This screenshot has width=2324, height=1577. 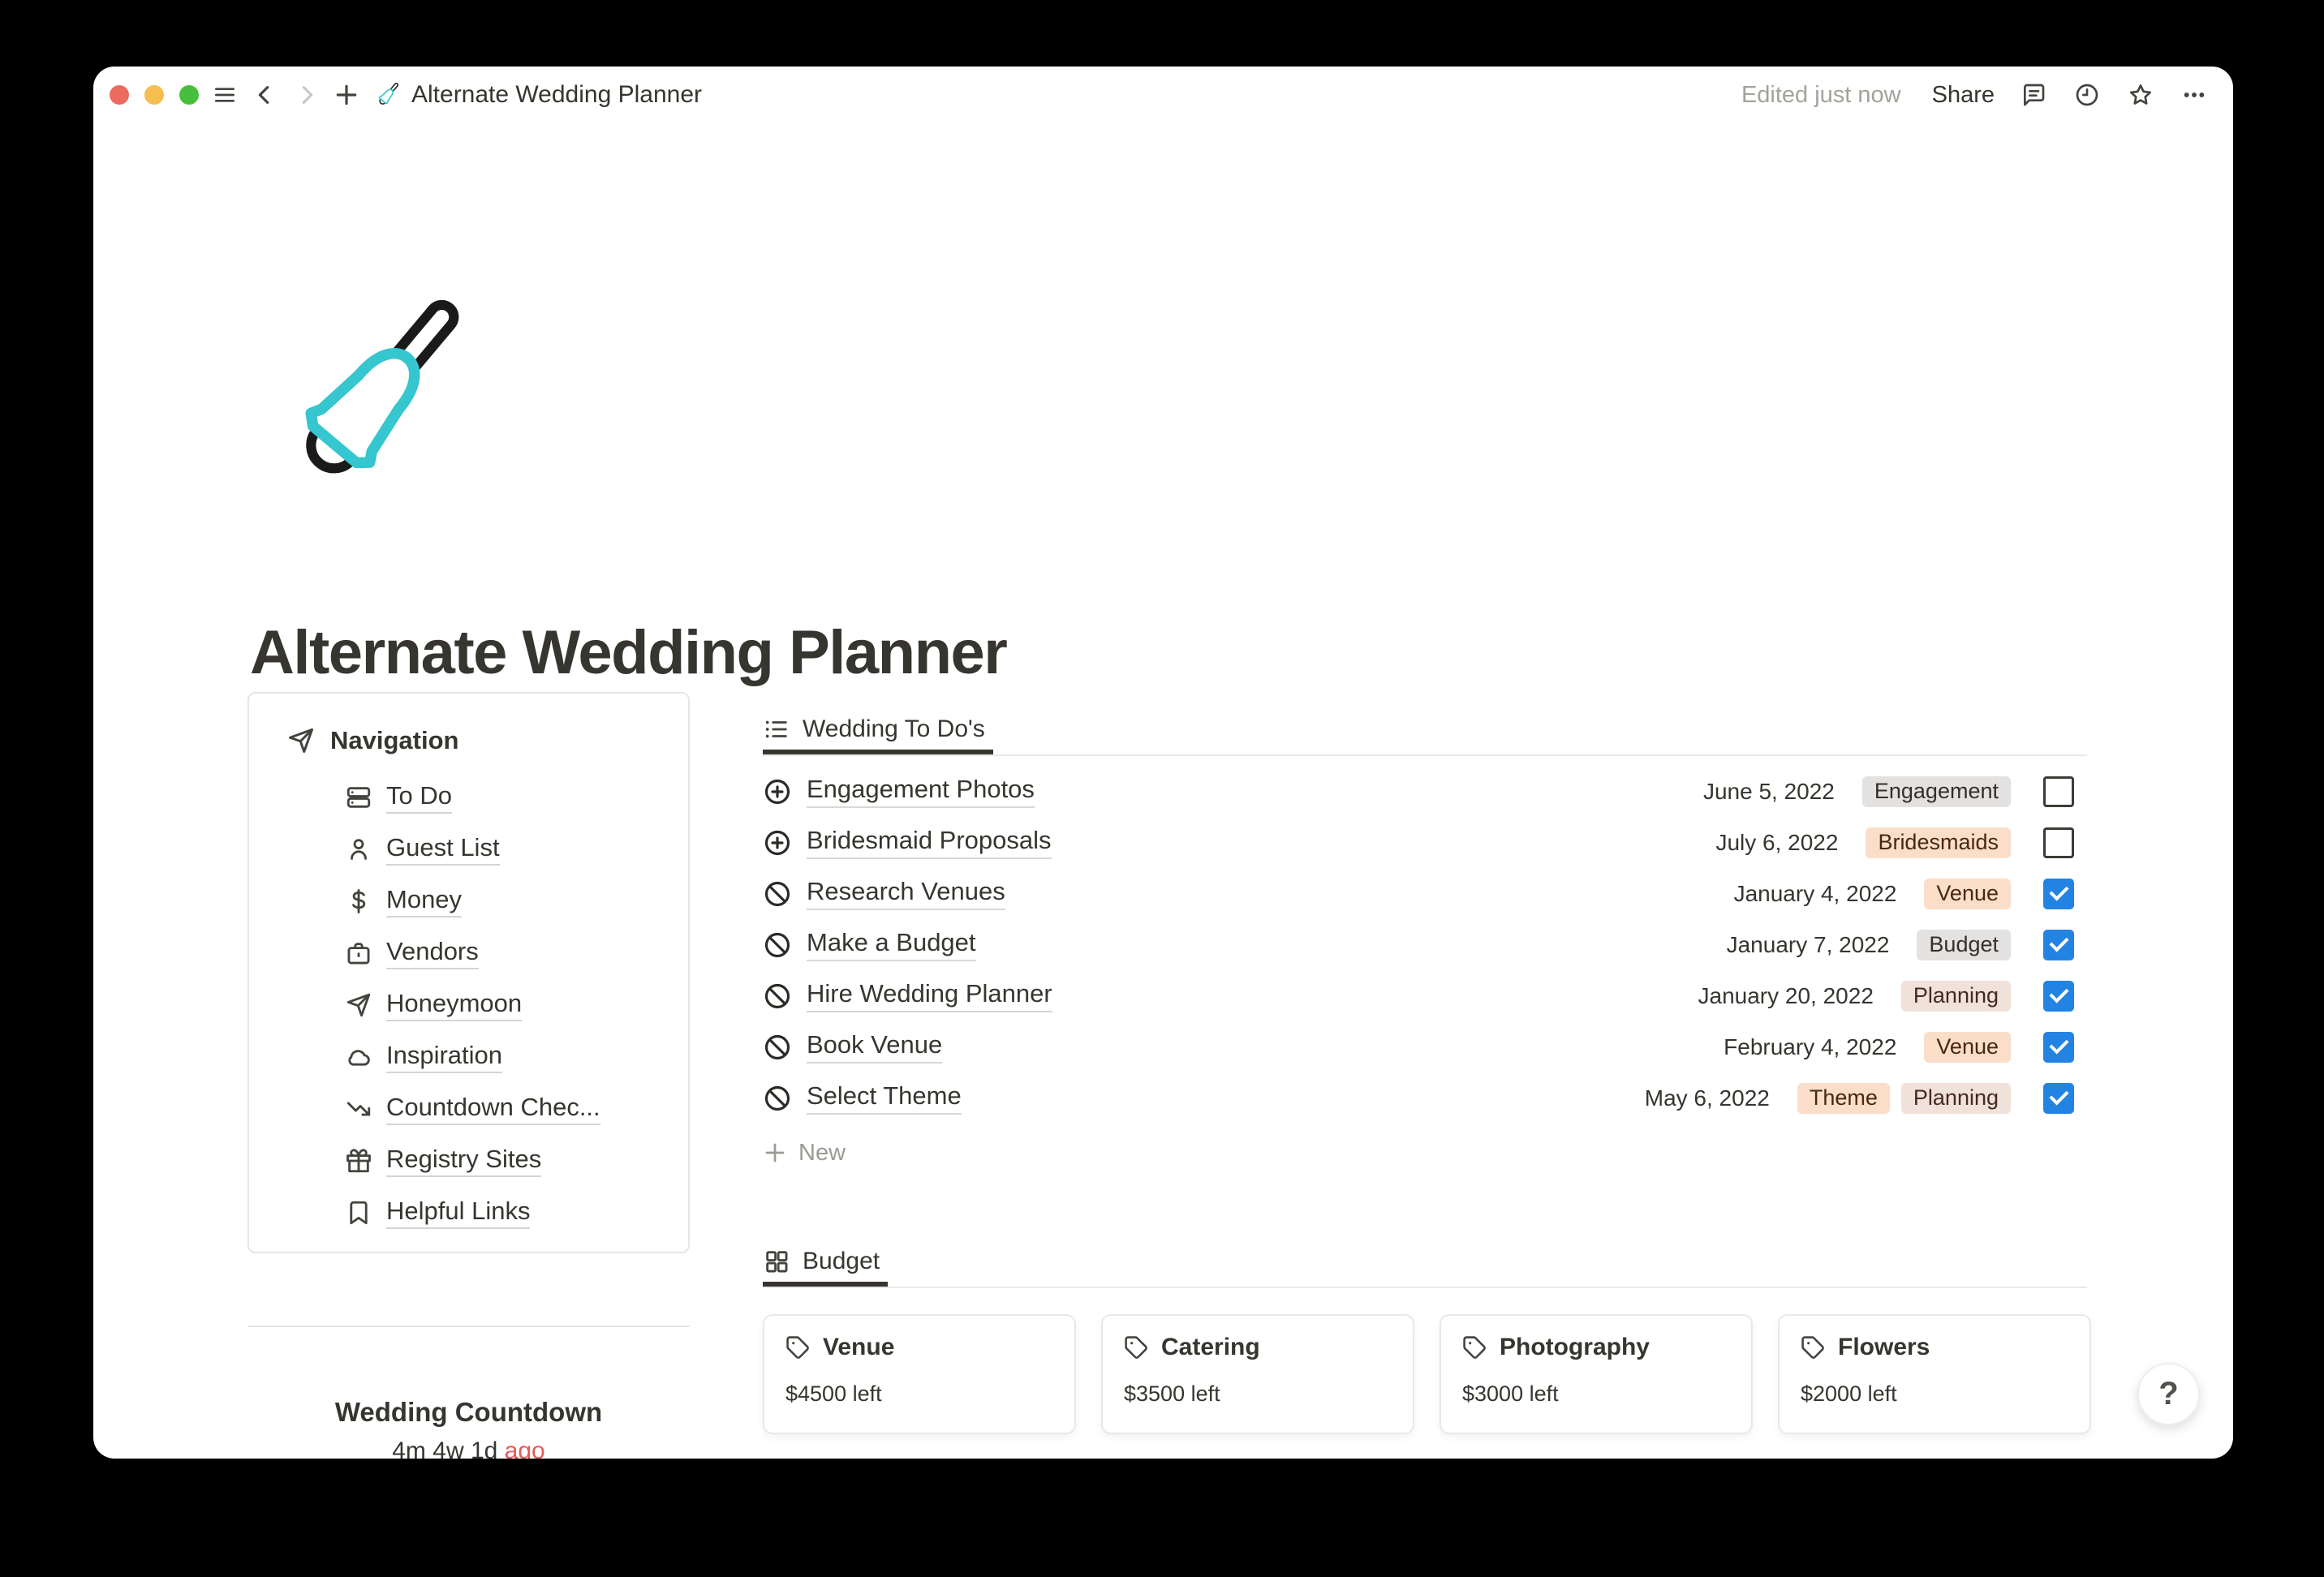 I want to click on new-tab-button, so click(x=346, y=95).